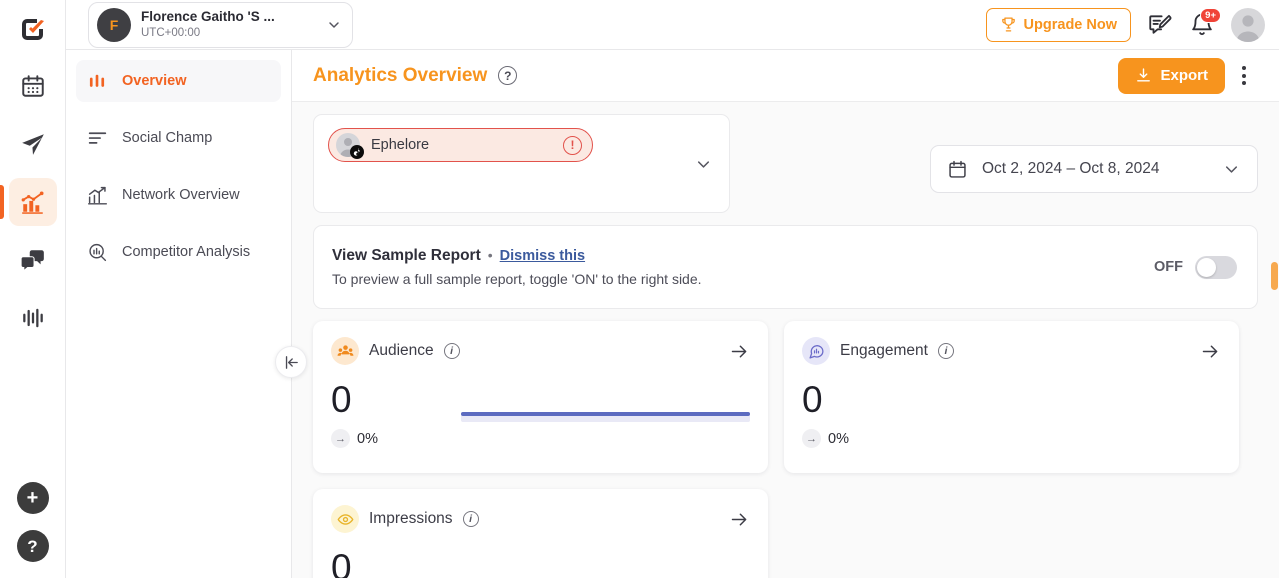 The image size is (1279, 578). What do you see at coordinates (540, 397) in the screenshot?
I see `metric-card-audience: Audience i 0 → 0%` at bounding box center [540, 397].